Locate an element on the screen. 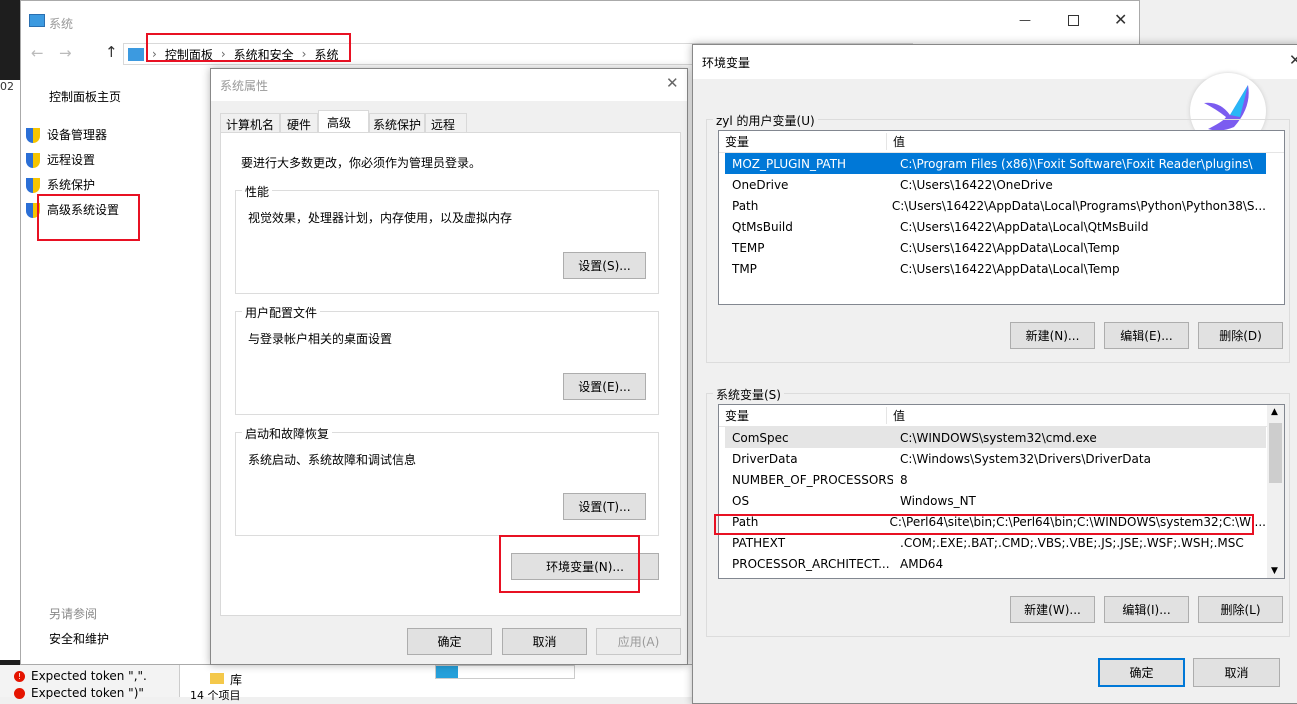 The image size is (1297, 704). scroll-up-icon: ▲ is located at coordinates (1274, 412).